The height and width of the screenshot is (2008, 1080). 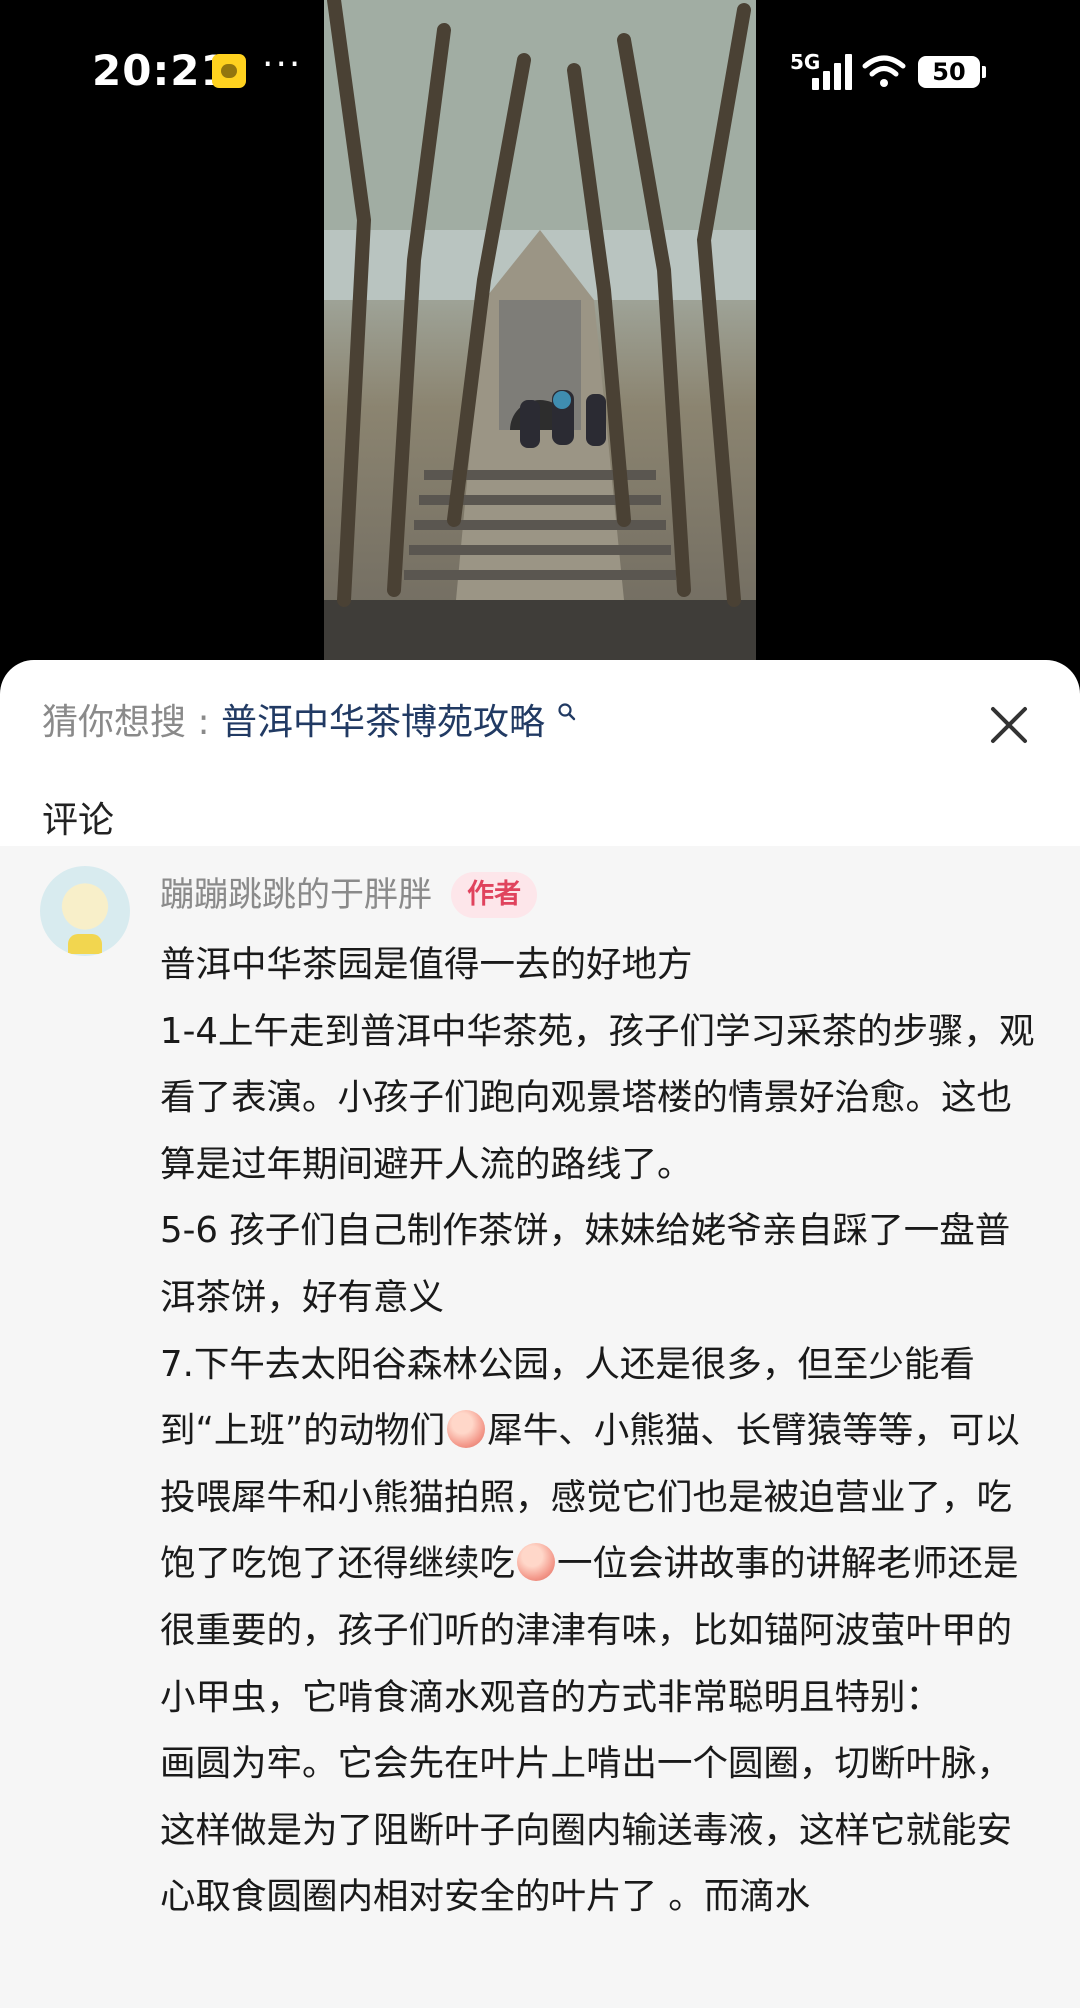 What do you see at coordinates (229, 71) in the screenshot?
I see `app-notification-icon` at bounding box center [229, 71].